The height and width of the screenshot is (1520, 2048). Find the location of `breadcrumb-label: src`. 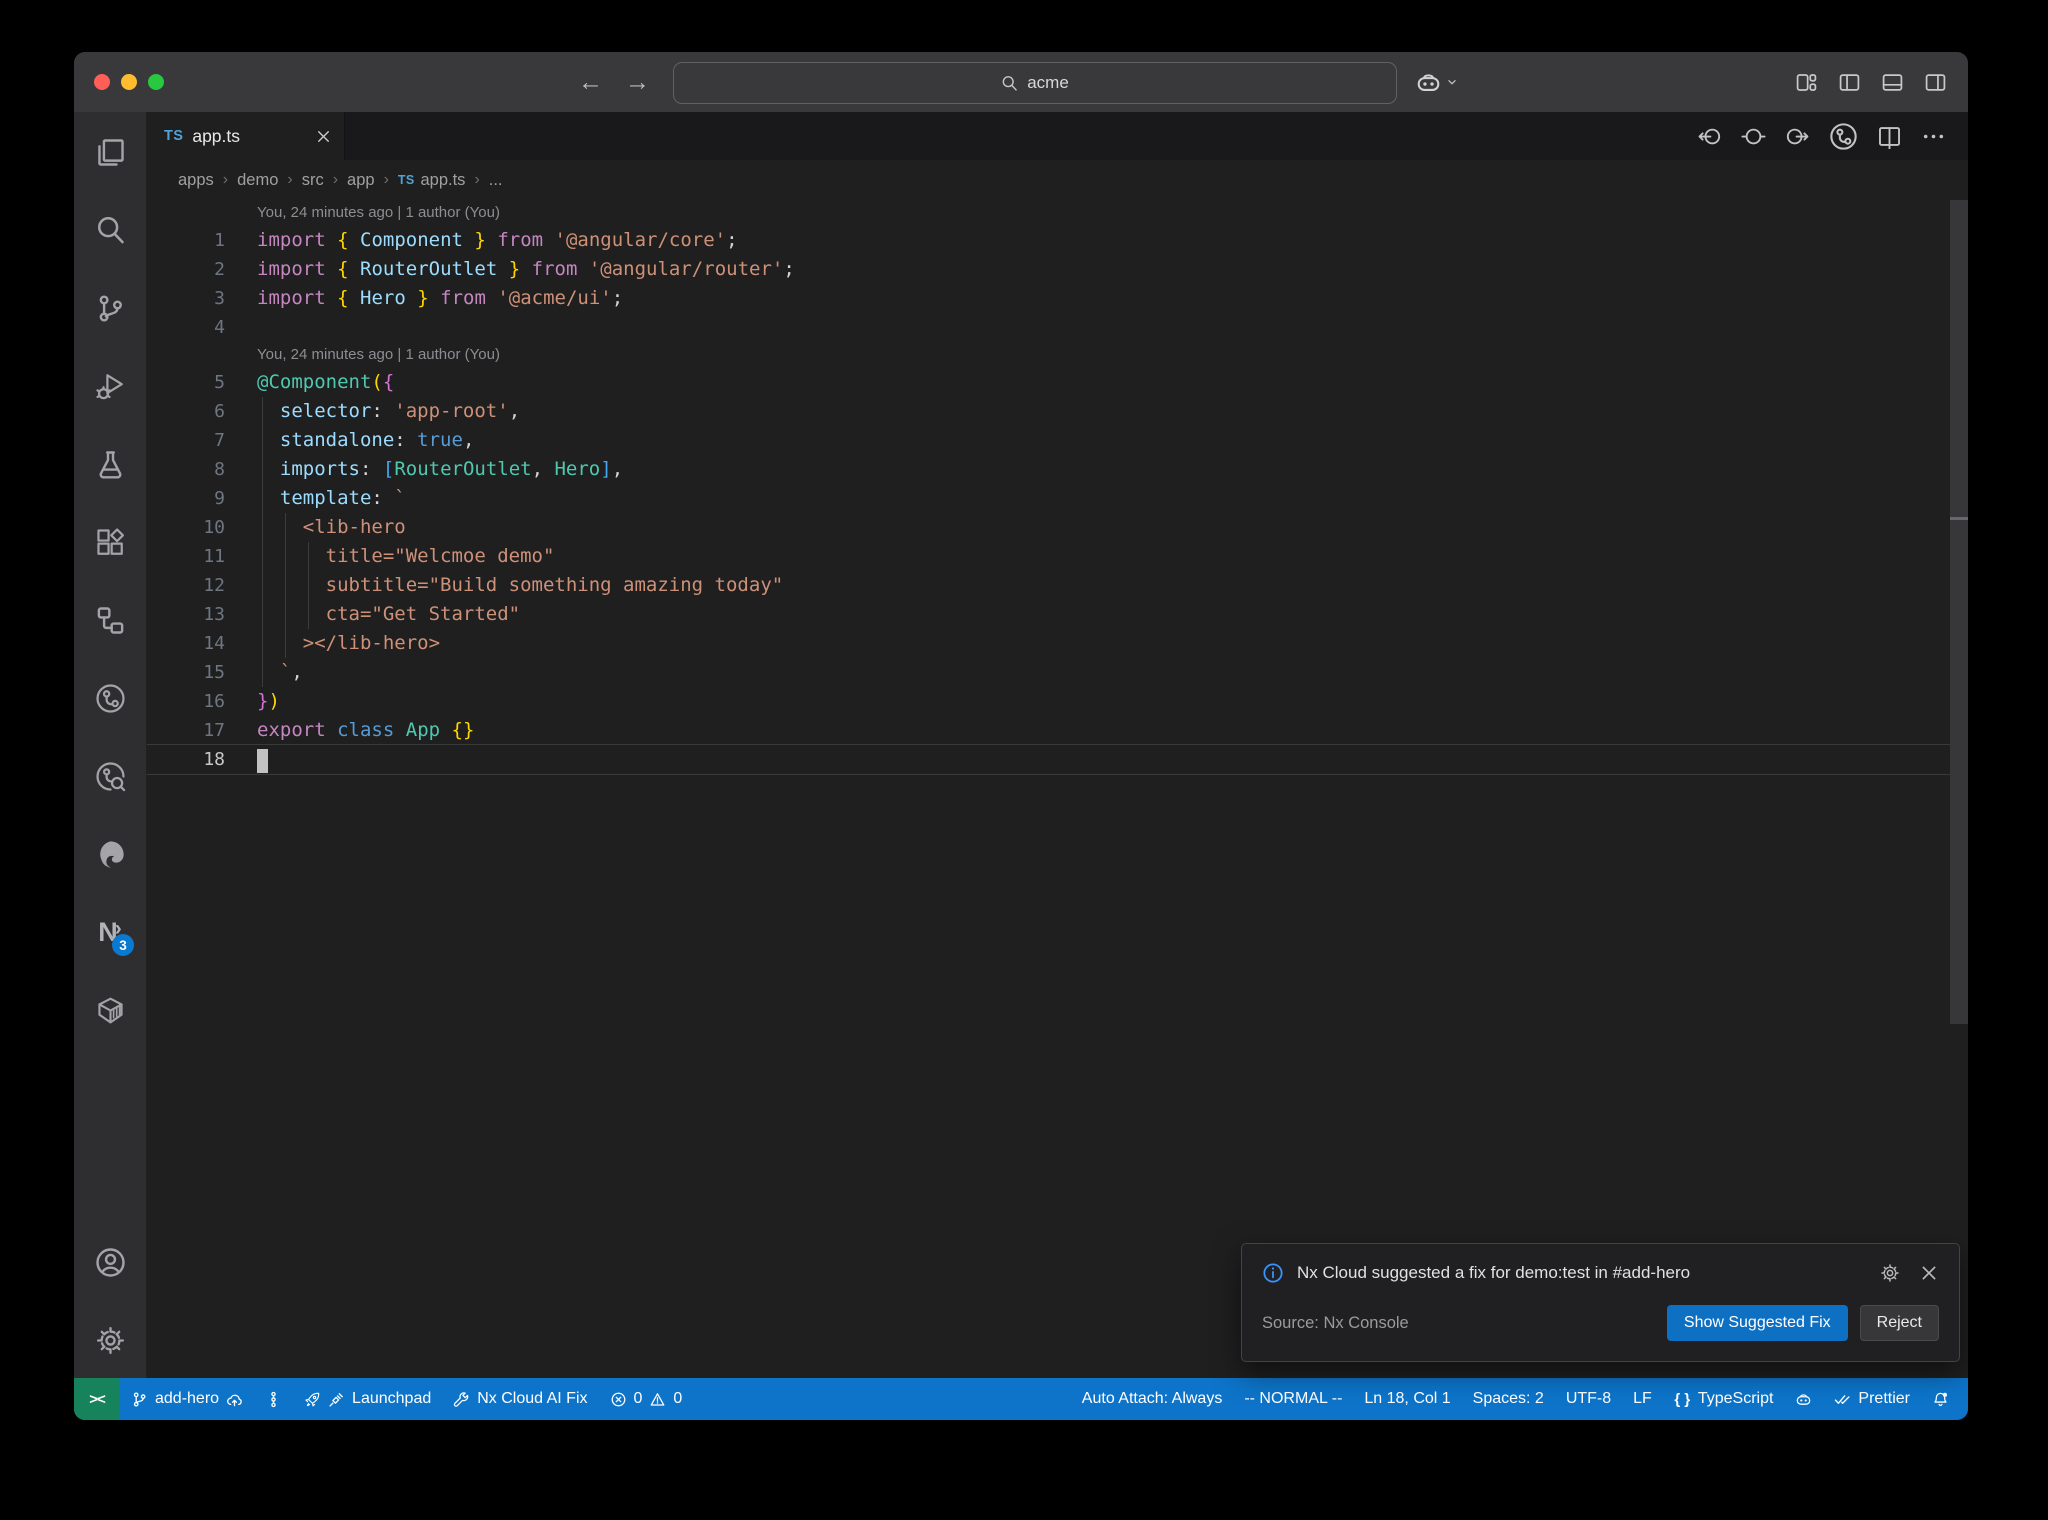

breadcrumb-label: src is located at coordinates (312, 179).